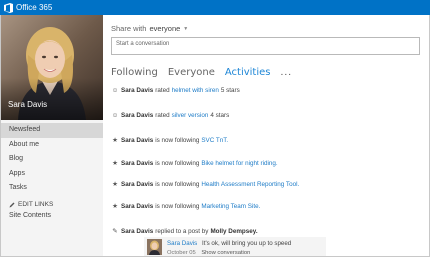  I want to click on app-title: Office 365, so click(34, 7).